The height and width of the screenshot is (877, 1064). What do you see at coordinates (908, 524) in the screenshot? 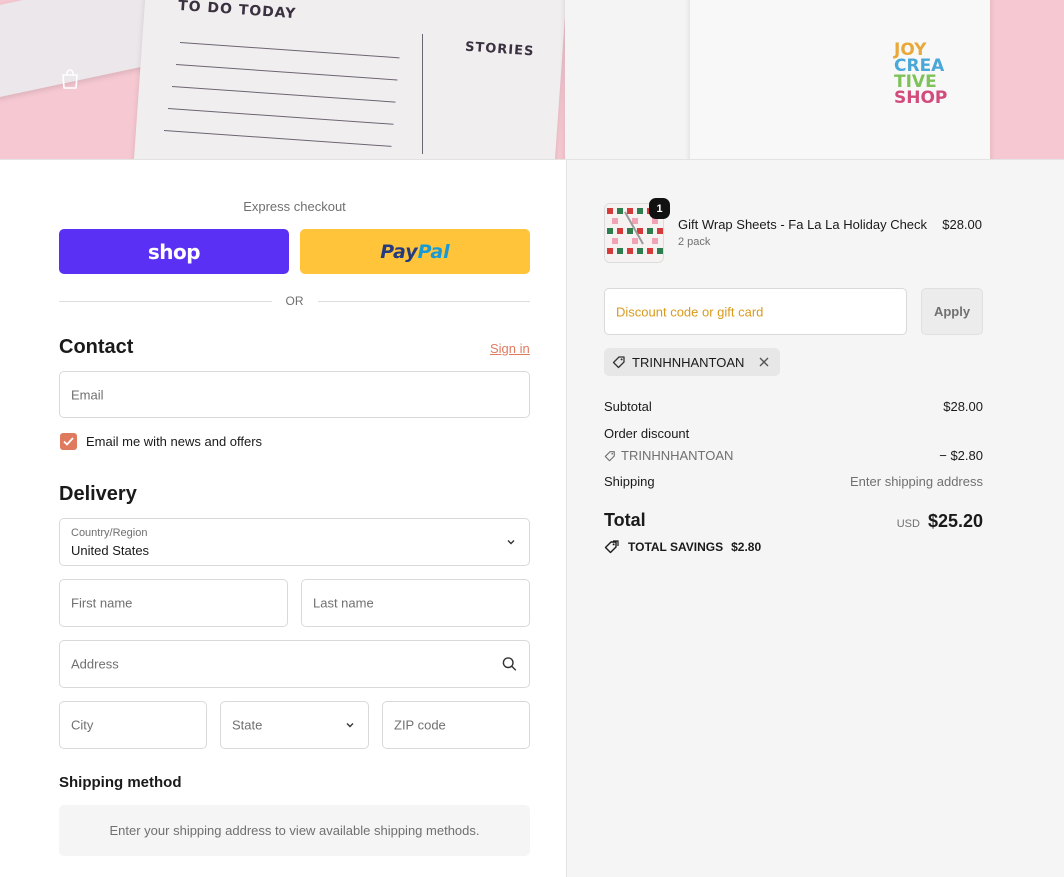
I see `currency-code: USD` at bounding box center [908, 524].